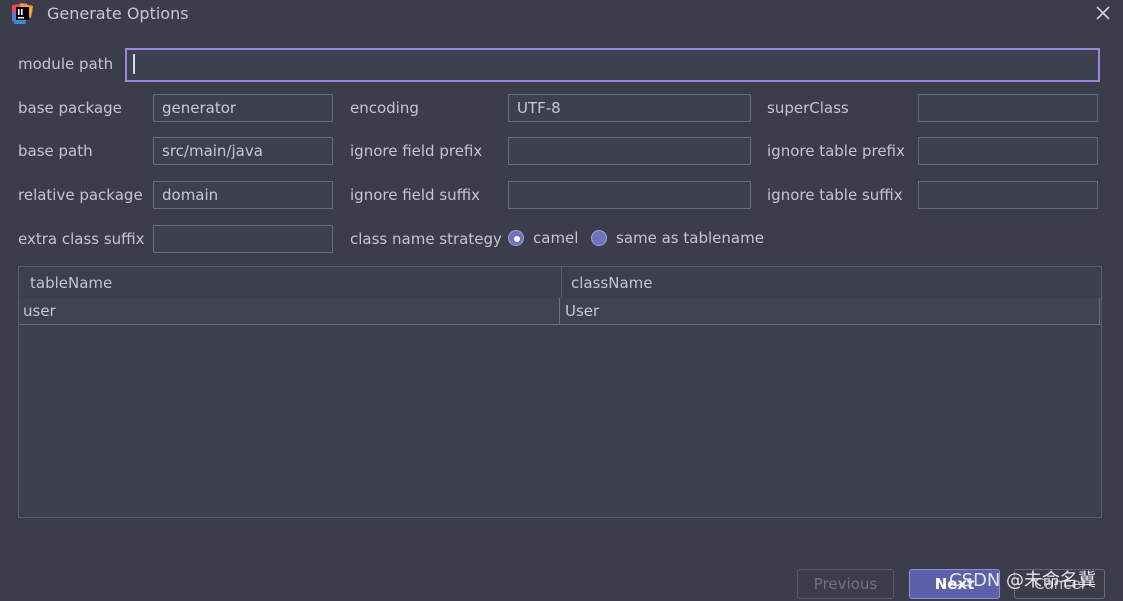 The image size is (1123, 601). Describe the element at coordinates (55, 151) in the screenshot. I see `base-path-label: base path` at that location.